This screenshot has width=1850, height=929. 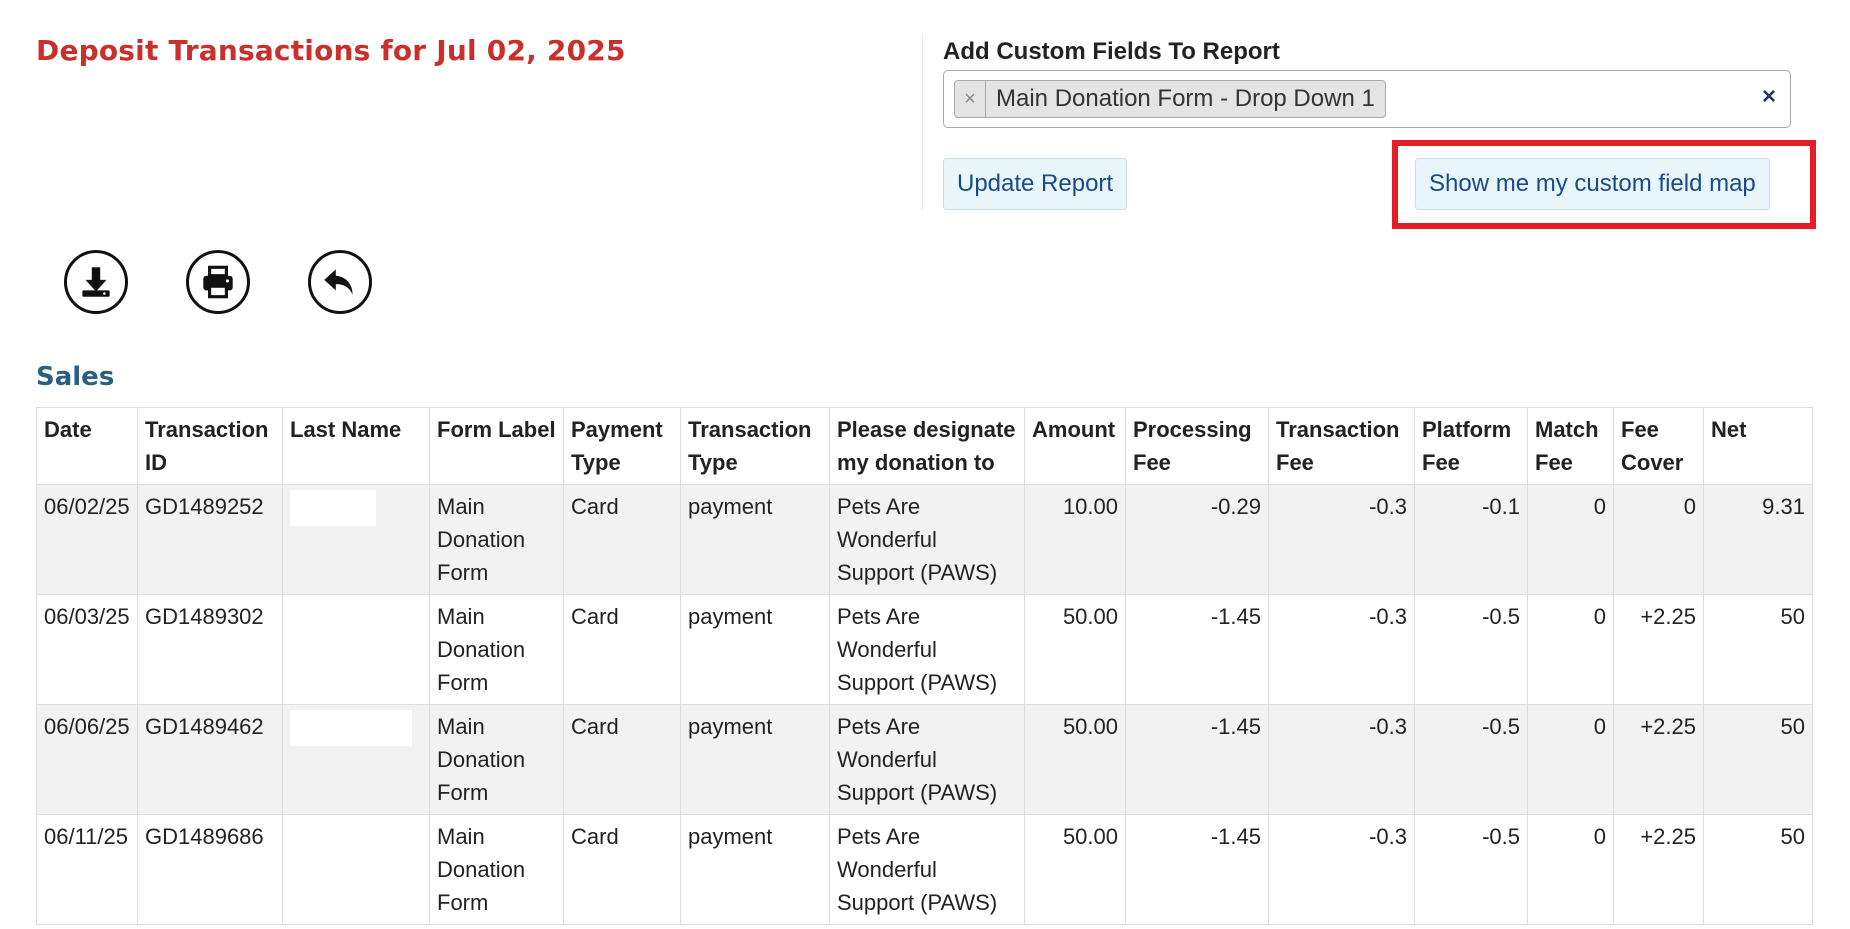 I want to click on column-header: Fee Cover, so click(x=1658, y=446).